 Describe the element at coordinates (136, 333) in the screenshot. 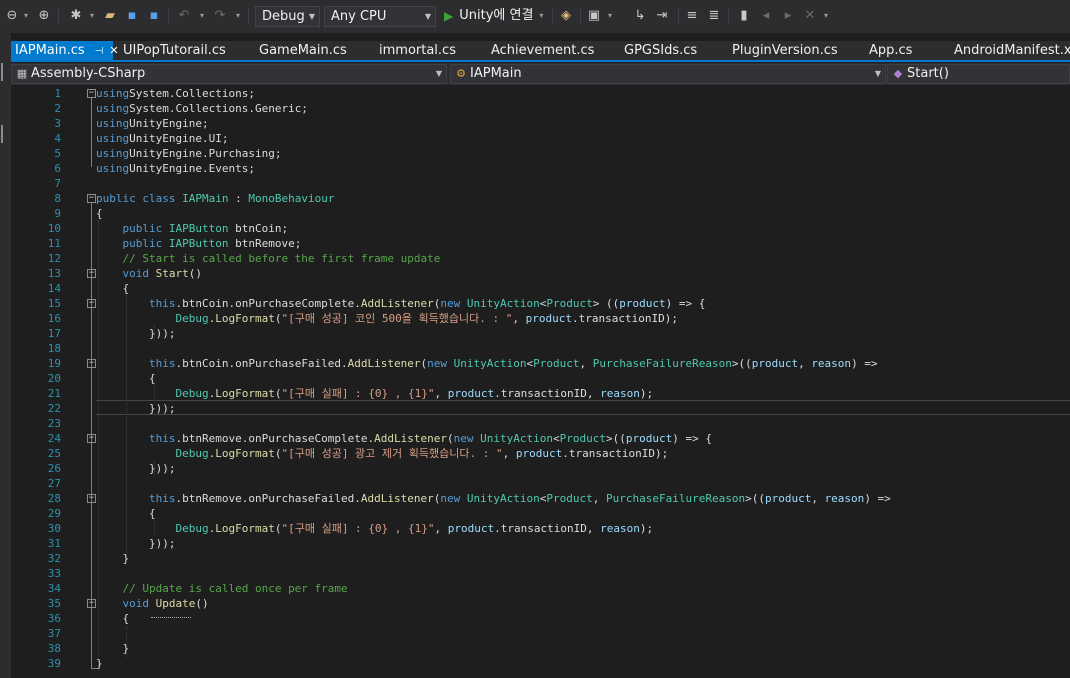

I see `code-text: }));` at that location.